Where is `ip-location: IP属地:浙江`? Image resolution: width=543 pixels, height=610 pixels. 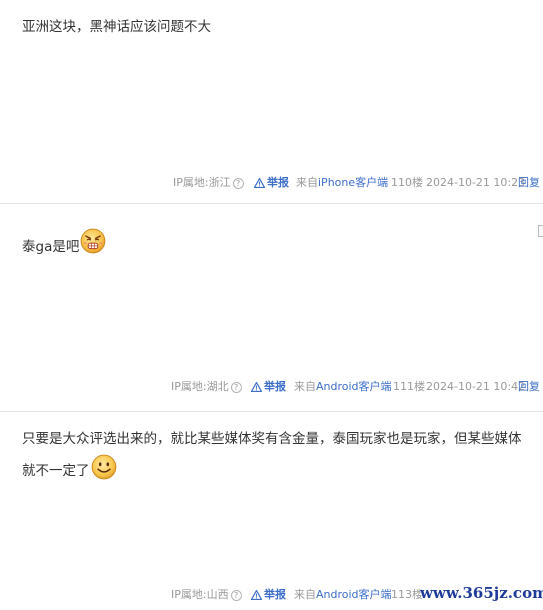
ip-location: IP属地:浙江 is located at coordinates (202, 182).